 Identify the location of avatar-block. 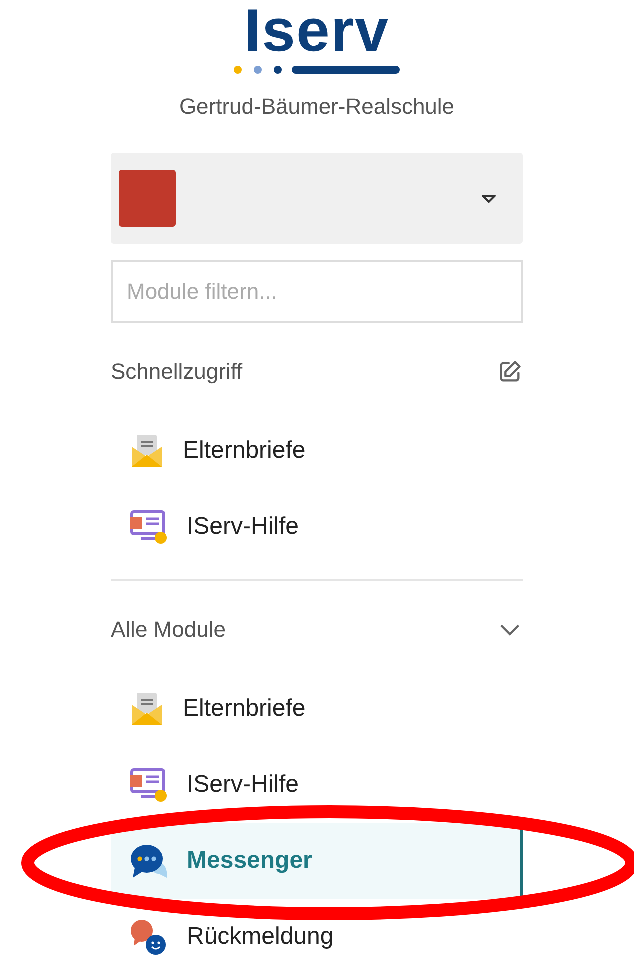
(147, 198).